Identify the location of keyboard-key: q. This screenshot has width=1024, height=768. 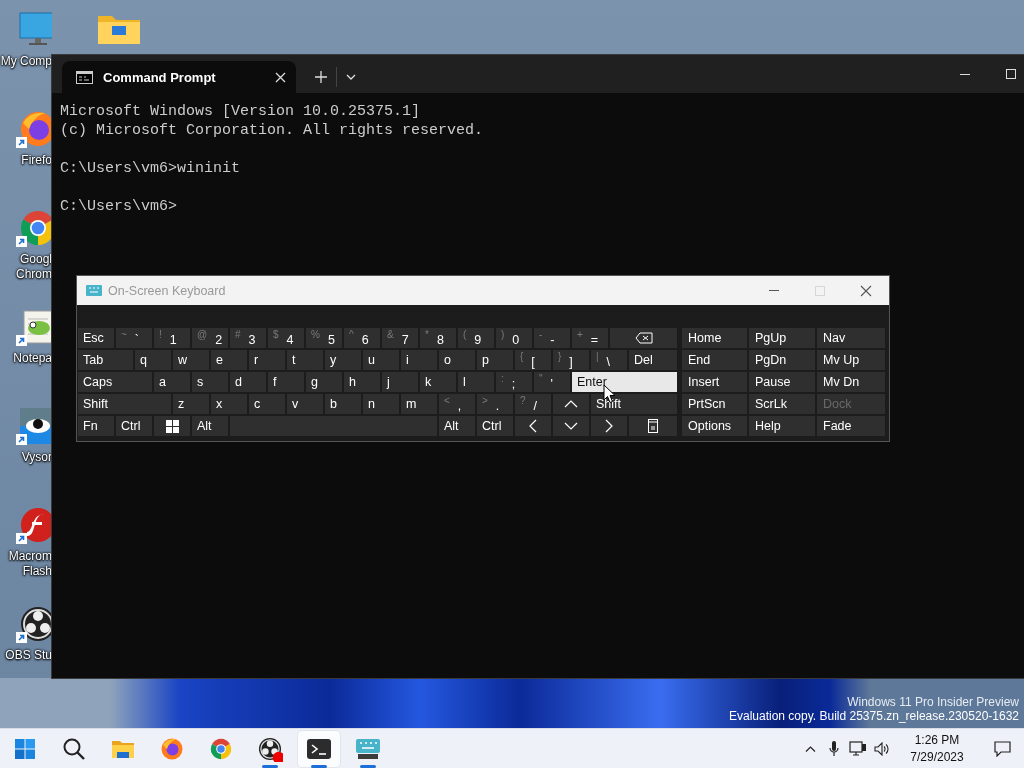
(153, 360).